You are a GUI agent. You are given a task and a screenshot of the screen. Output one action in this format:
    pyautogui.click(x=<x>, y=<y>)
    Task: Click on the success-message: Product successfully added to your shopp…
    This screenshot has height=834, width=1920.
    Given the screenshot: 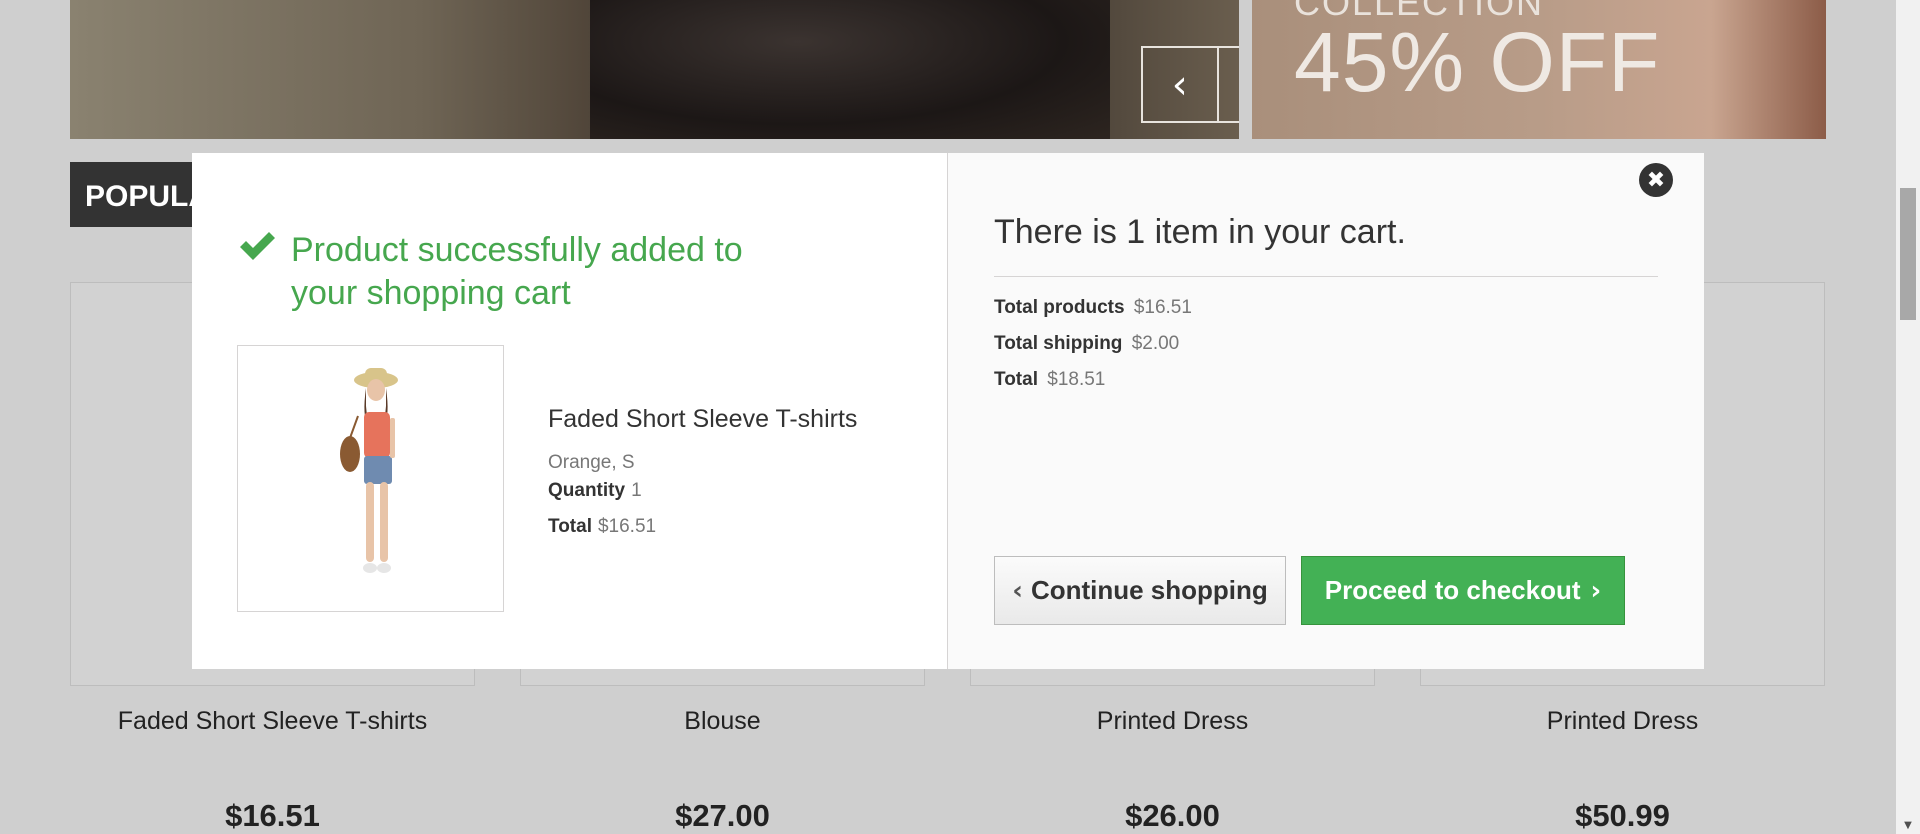 What is the action you would take?
    pyautogui.click(x=592, y=272)
    